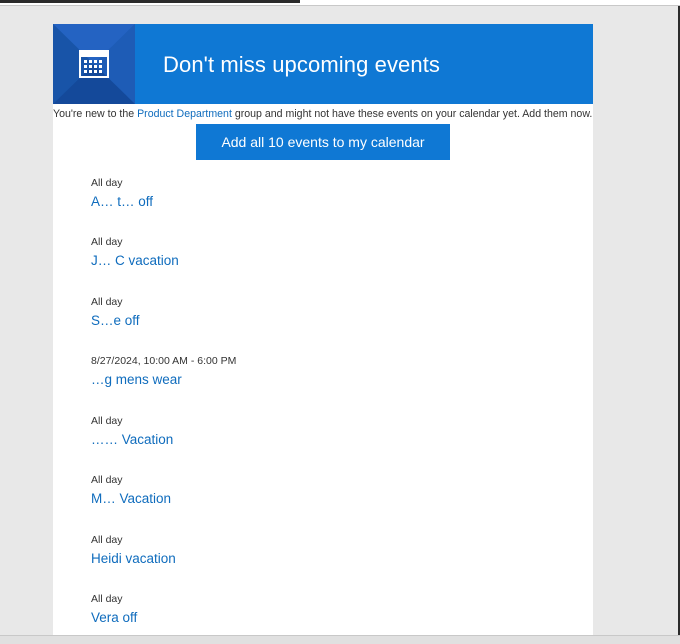 Image resolution: width=680 pixels, height=644 pixels. Describe the element at coordinates (331, 320) in the screenshot. I see `event-title-link: S…e off` at that location.